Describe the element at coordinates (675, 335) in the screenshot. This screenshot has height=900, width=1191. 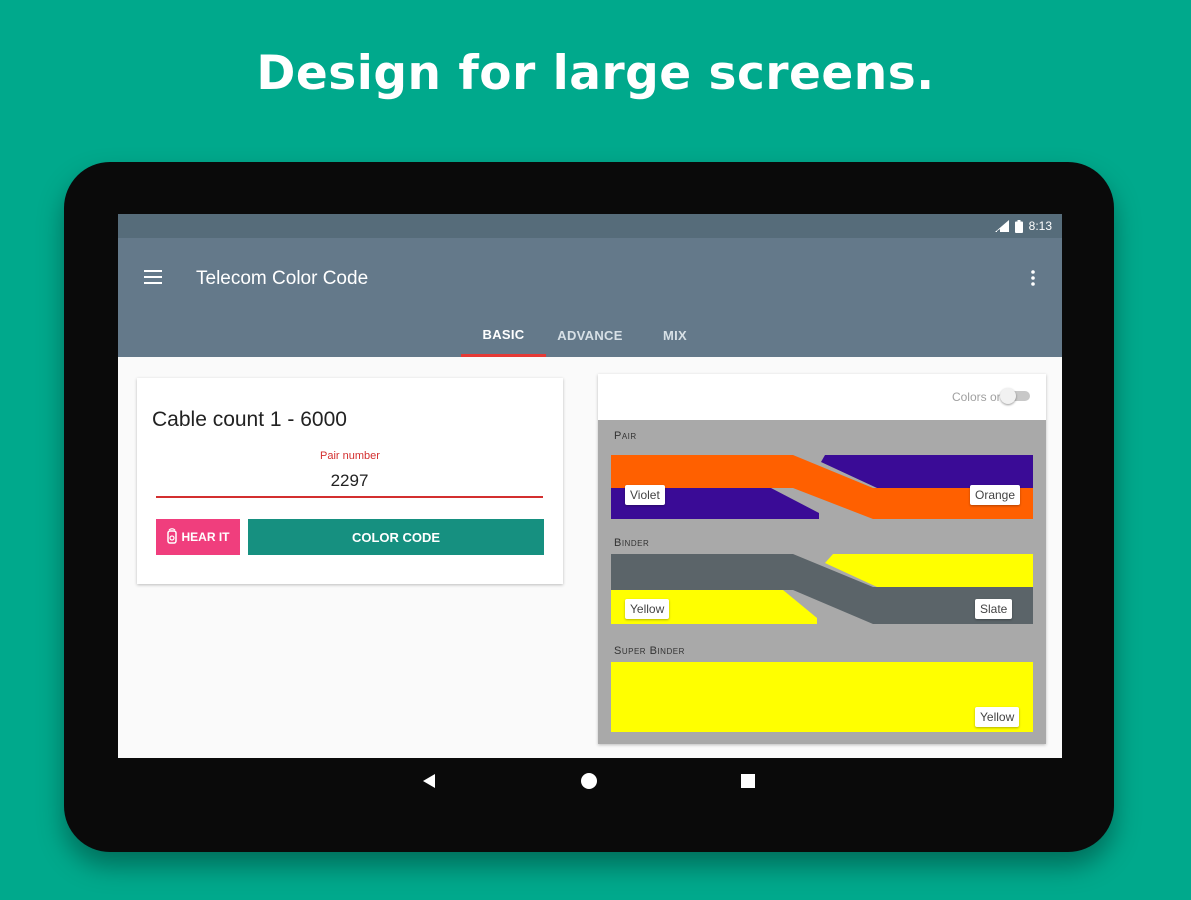
I see `tab-mix: MIX` at that location.